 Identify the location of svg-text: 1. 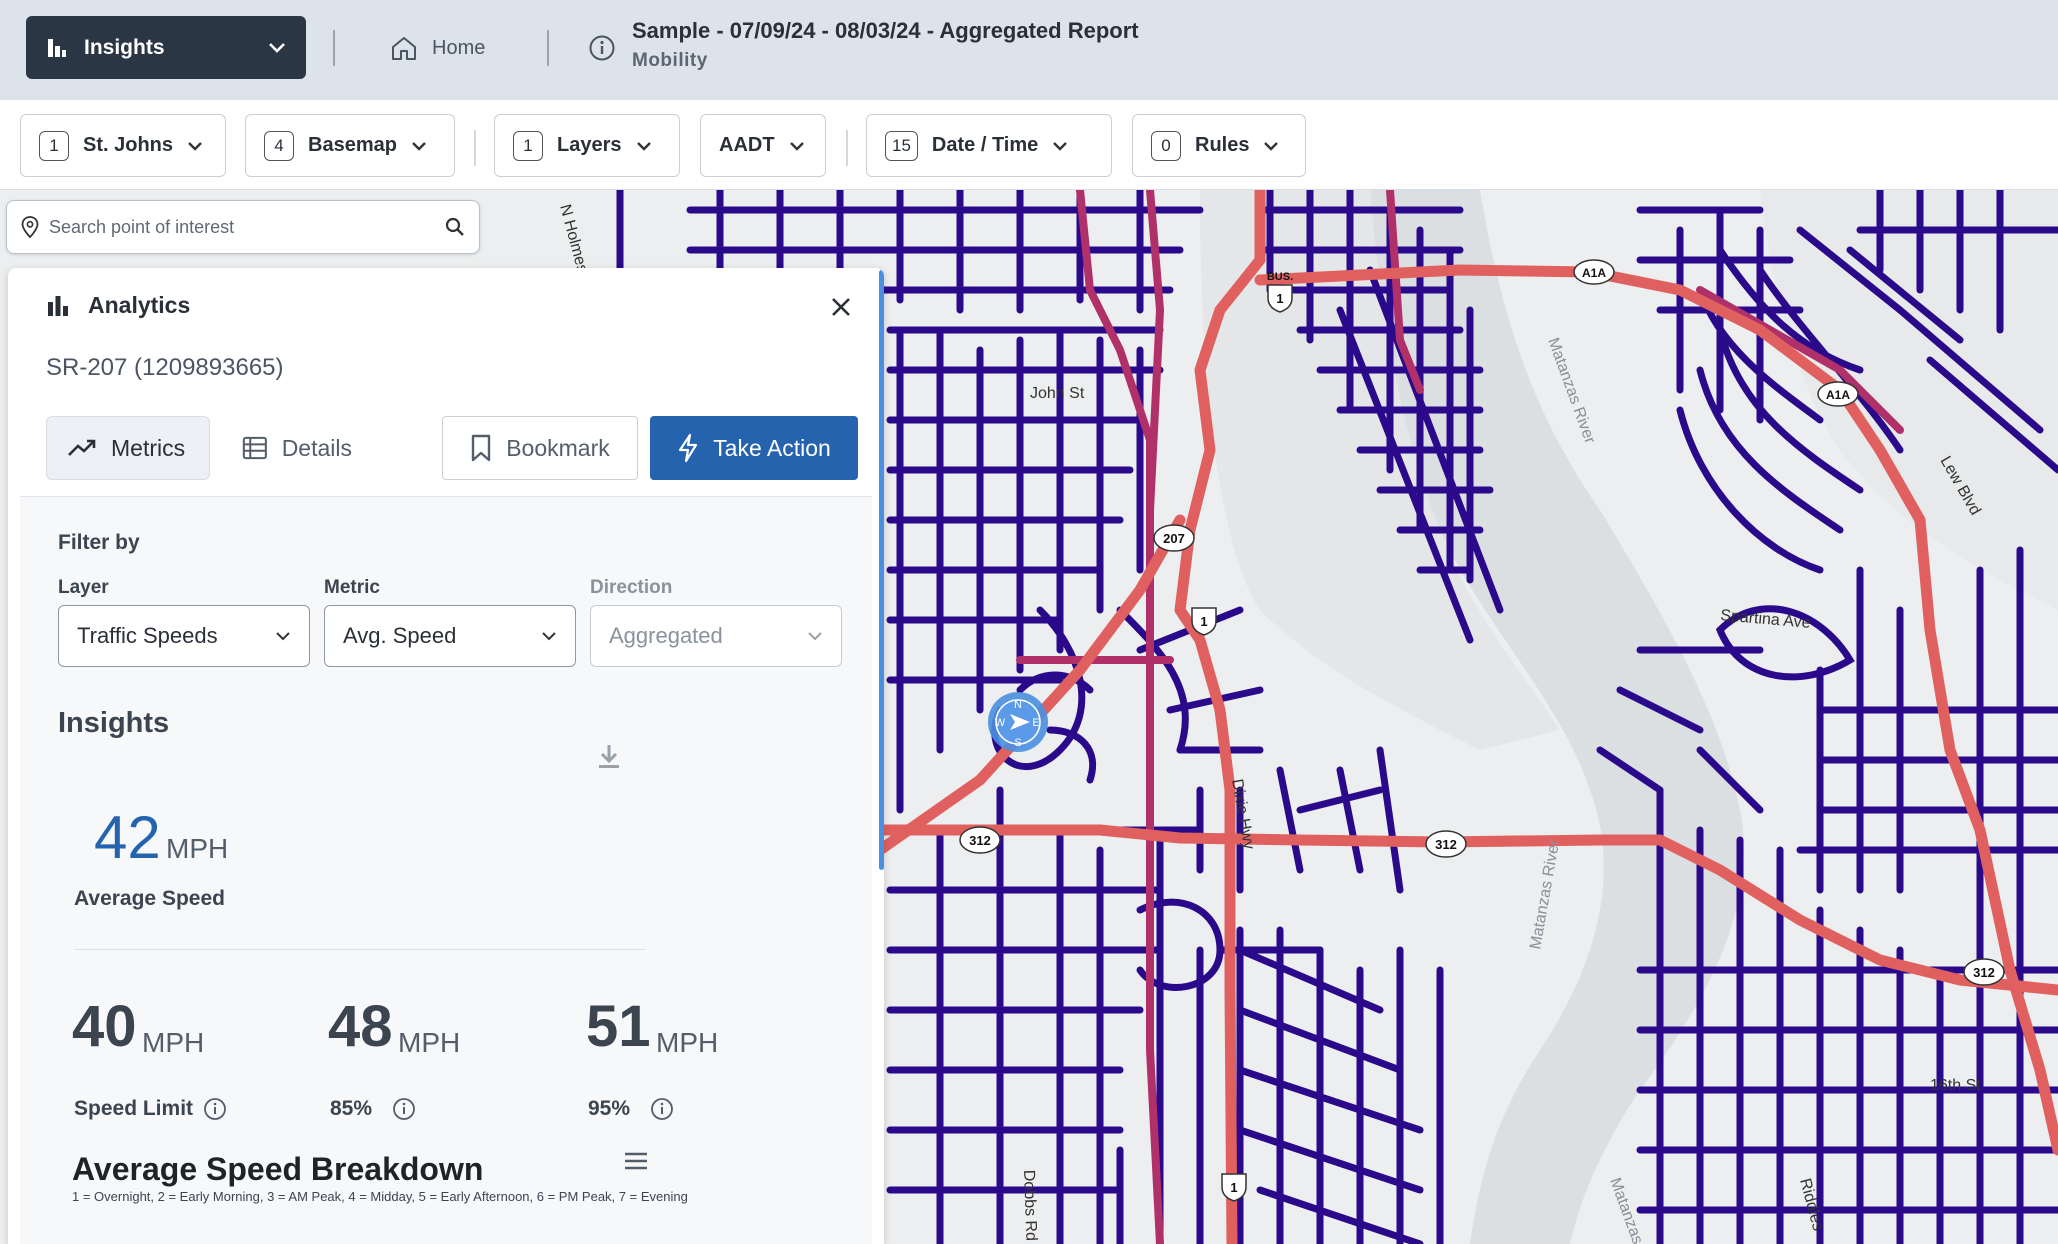
(1203, 621).